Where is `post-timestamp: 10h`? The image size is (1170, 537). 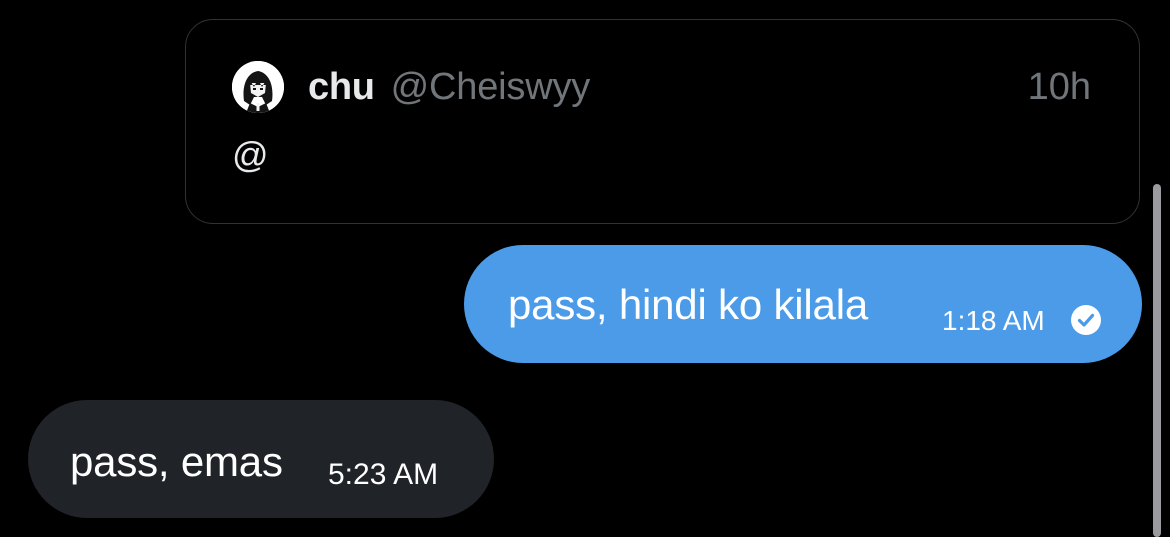 post-timestamp: 10h is located at coordinates (1059, 86).